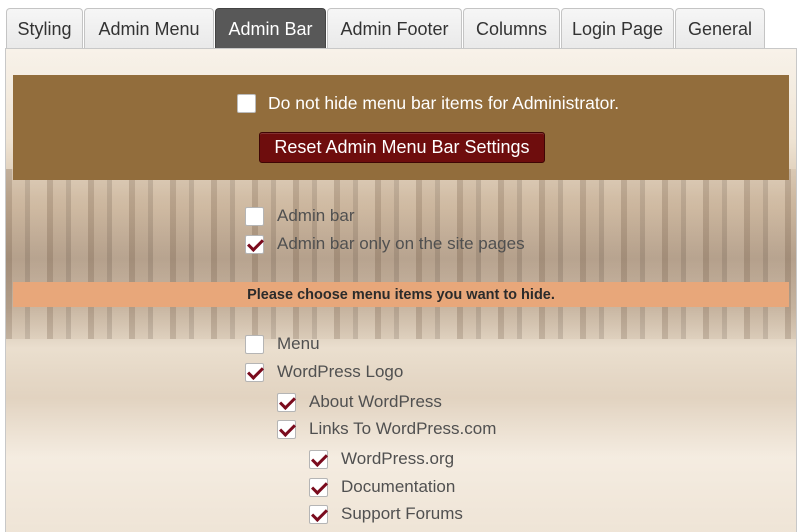 The width and height of the screenshot is (806, 532). What do you see at coordinates (617, 28) in the screenshot?
I see `tab-login-page: Login Page` at bounding box center [617, 28].